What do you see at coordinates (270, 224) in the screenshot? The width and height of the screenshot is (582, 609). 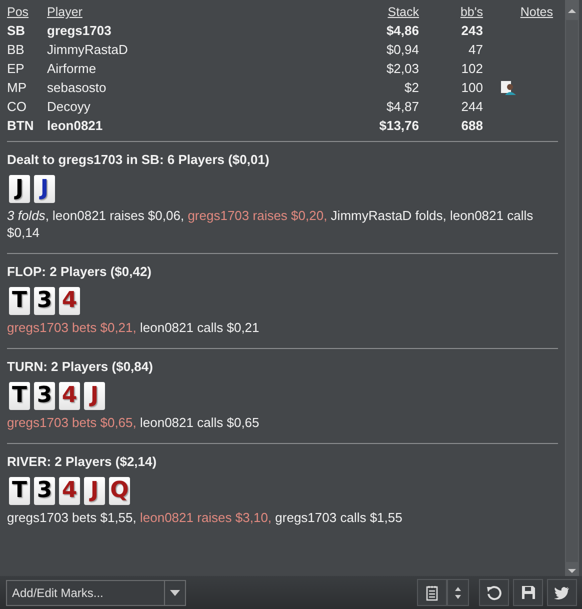 I see `action-line: 3 folds, leon0821 raises $0,06, gregs1703 raises $0,20, JimmyRastaD folds, leon0821 calls $0,14` at bounding box center [270, 224].